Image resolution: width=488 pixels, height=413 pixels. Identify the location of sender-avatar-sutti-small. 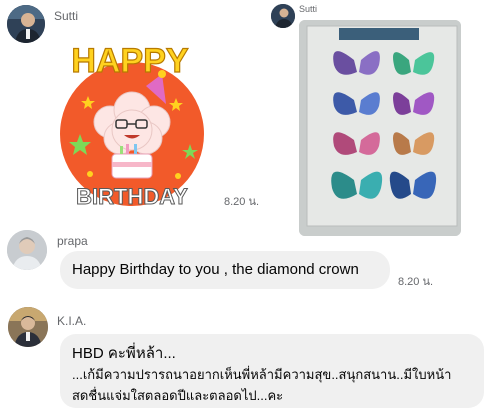
(283, 16).